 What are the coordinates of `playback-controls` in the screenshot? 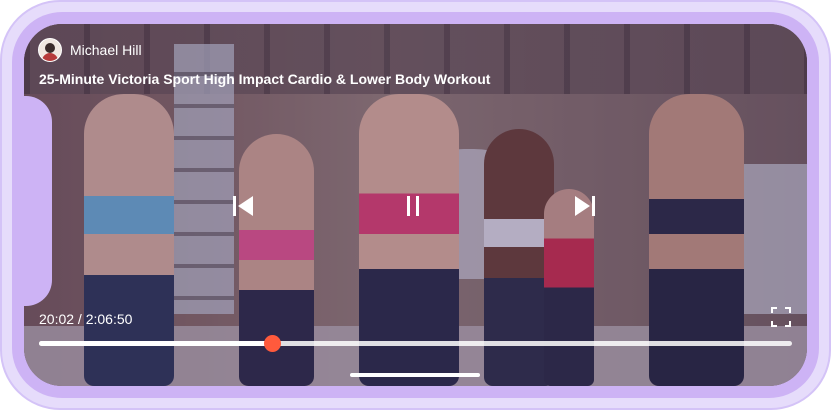 It's located at (414, 206).